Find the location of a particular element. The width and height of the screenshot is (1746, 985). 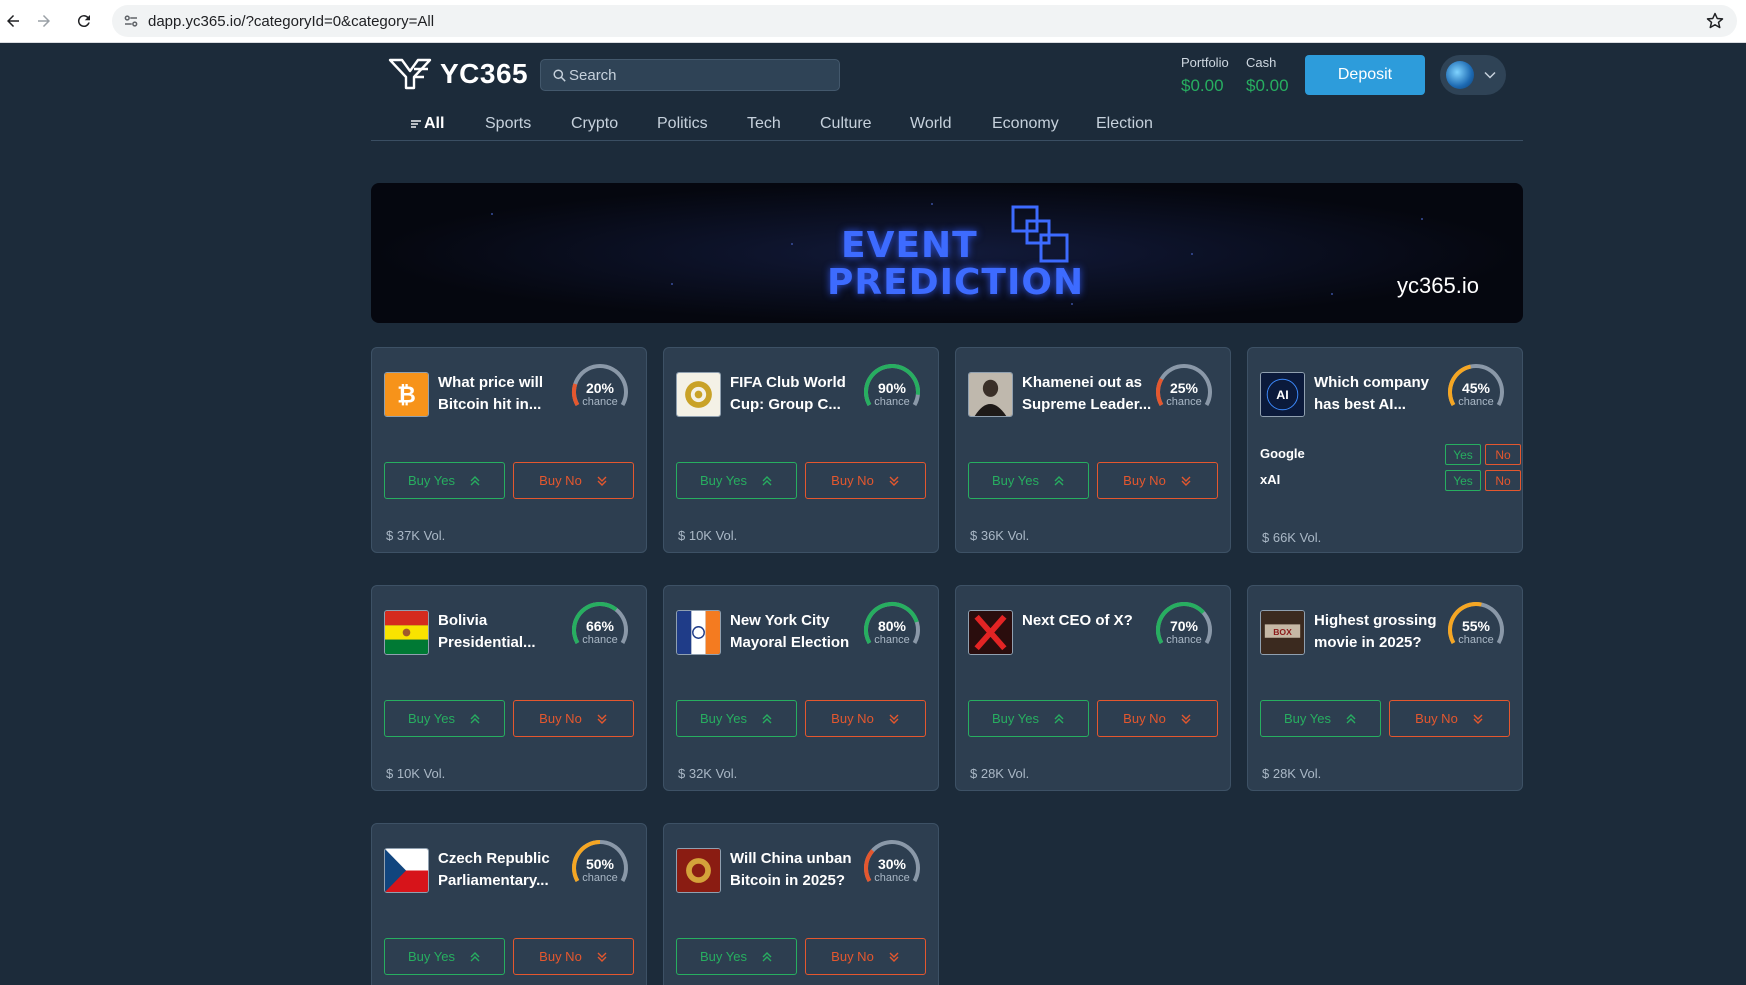

cash-balance: Cash $0.00 is located at coordinates (1267, 75).